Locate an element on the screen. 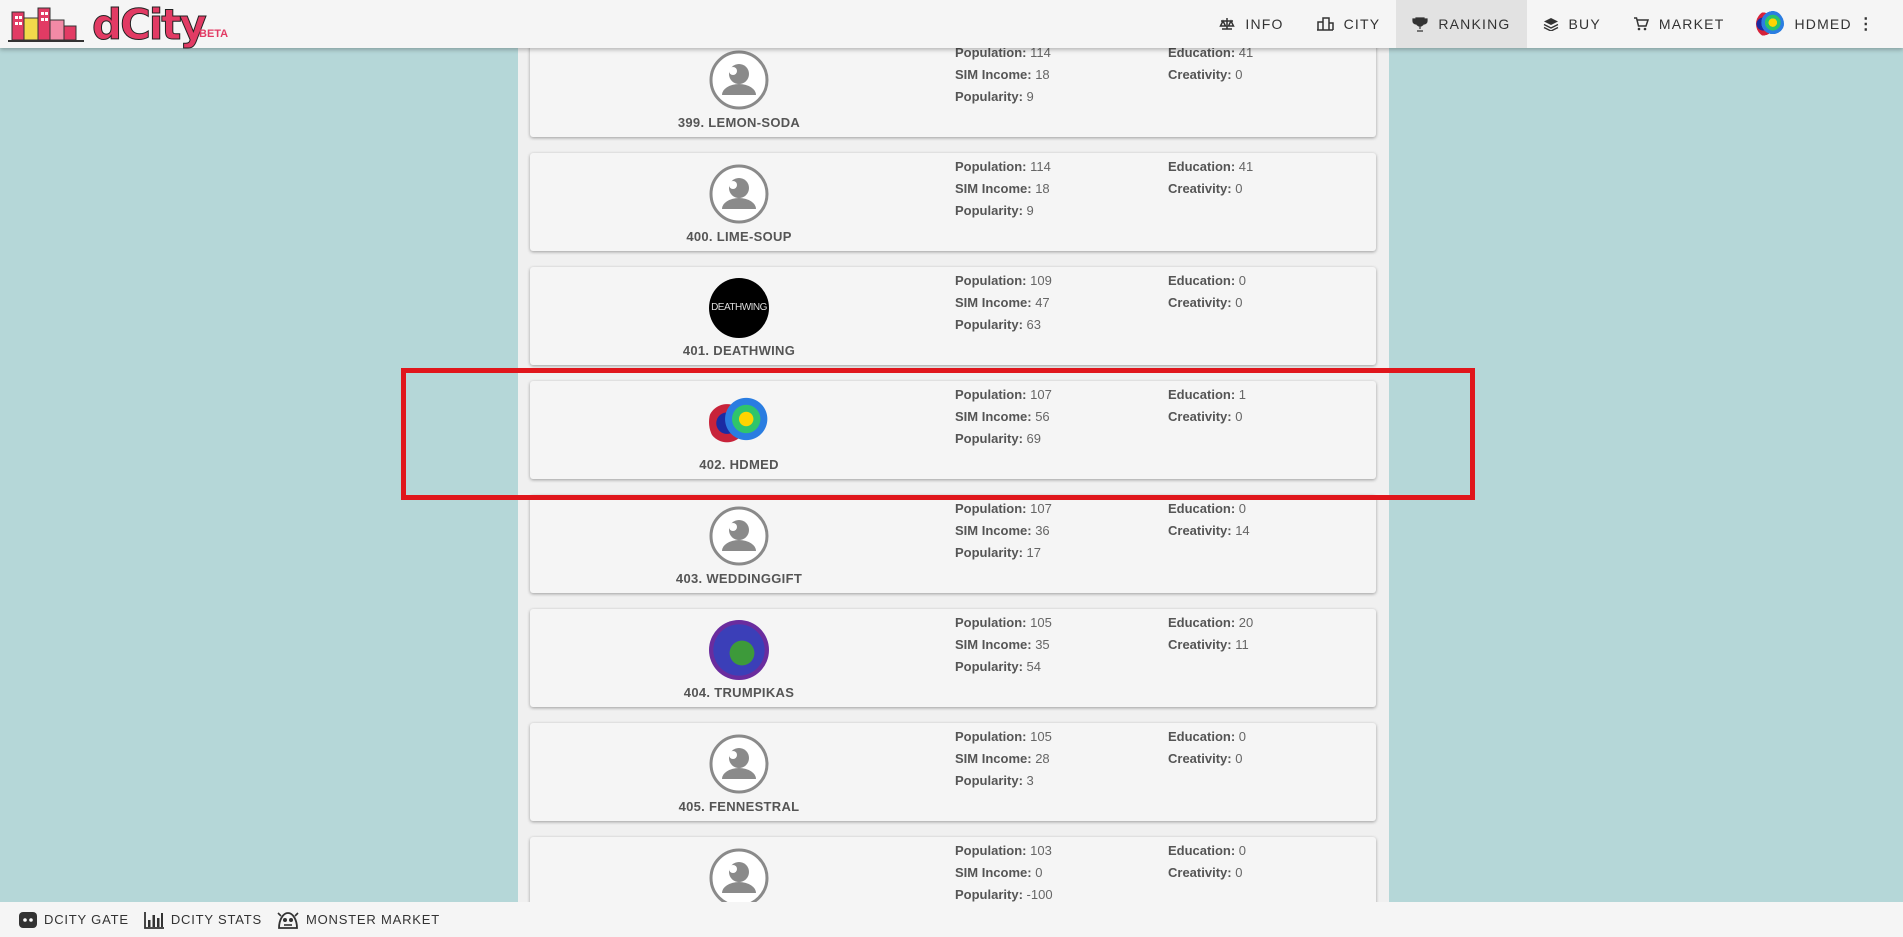 The height and width of the screenshot is (937, 1903). creativity-stat: Creativity: 11 is located at coordinates (1208, 644).